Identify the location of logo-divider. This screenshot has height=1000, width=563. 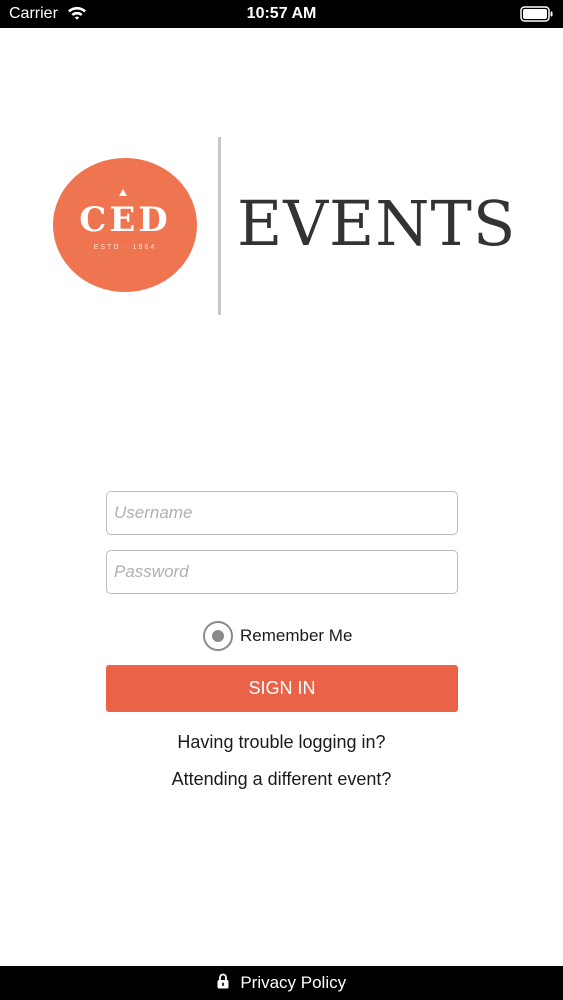
(219, 226).